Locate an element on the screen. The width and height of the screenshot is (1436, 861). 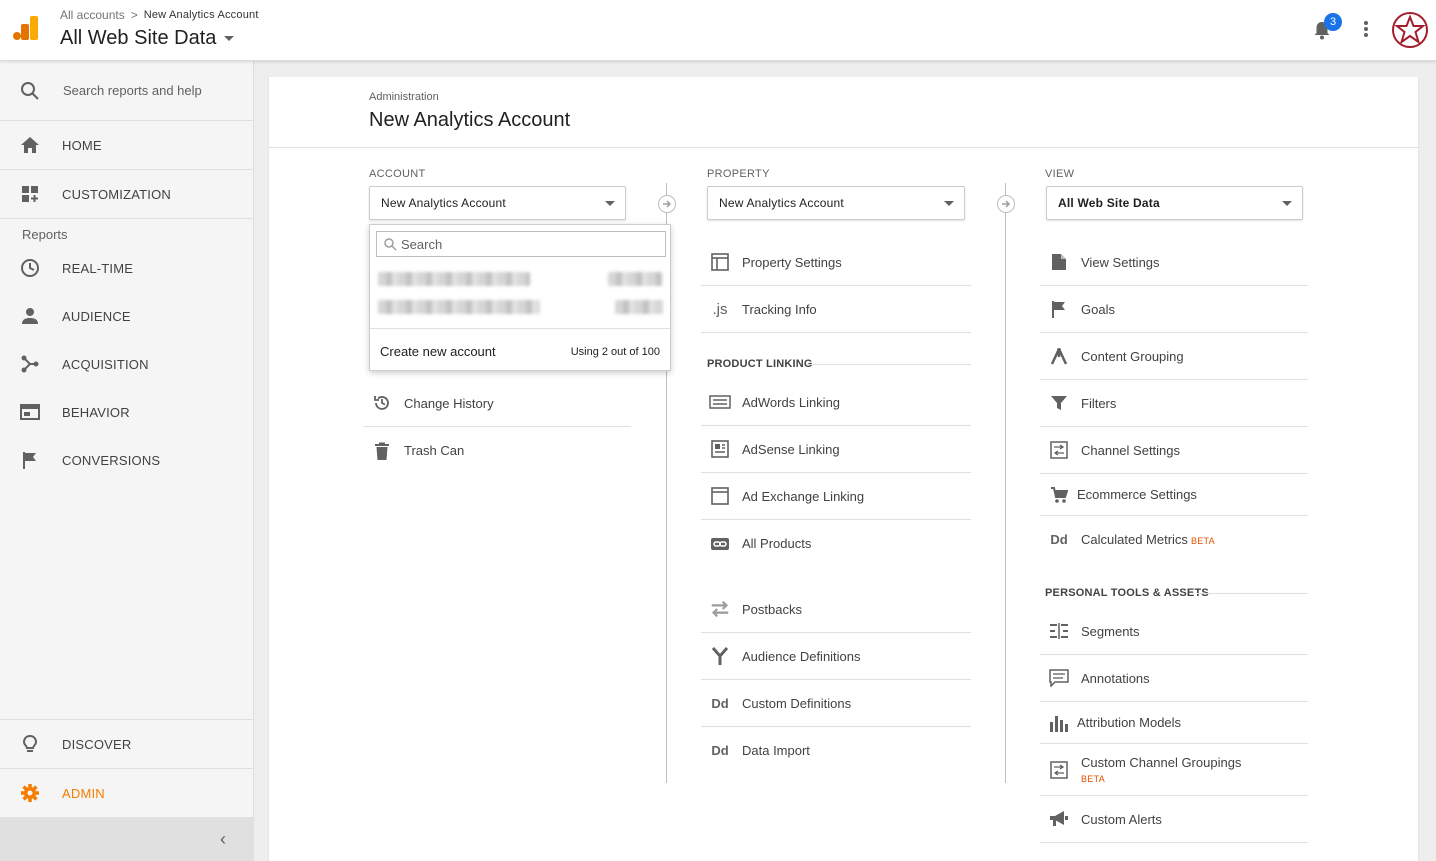
divider is located at coordinates (520, 328).